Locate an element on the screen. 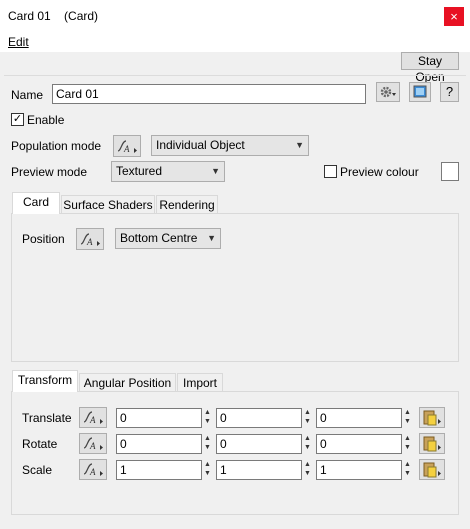 This screenshot has width=470, height=529. tab-import: Import is located at coordinates (200, 382).